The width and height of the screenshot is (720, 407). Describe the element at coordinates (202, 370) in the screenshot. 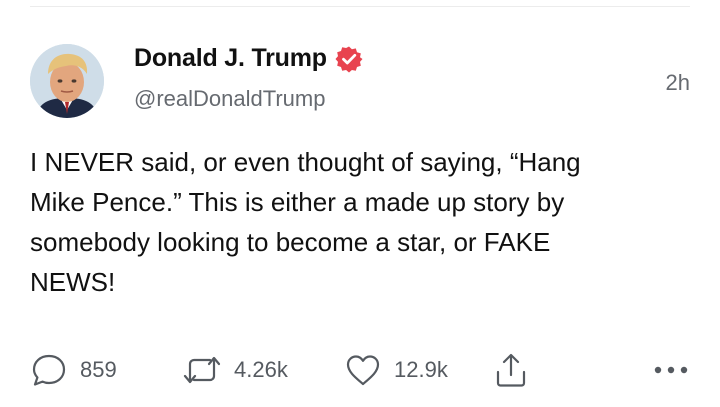

I see `retweet-icon` at that location.